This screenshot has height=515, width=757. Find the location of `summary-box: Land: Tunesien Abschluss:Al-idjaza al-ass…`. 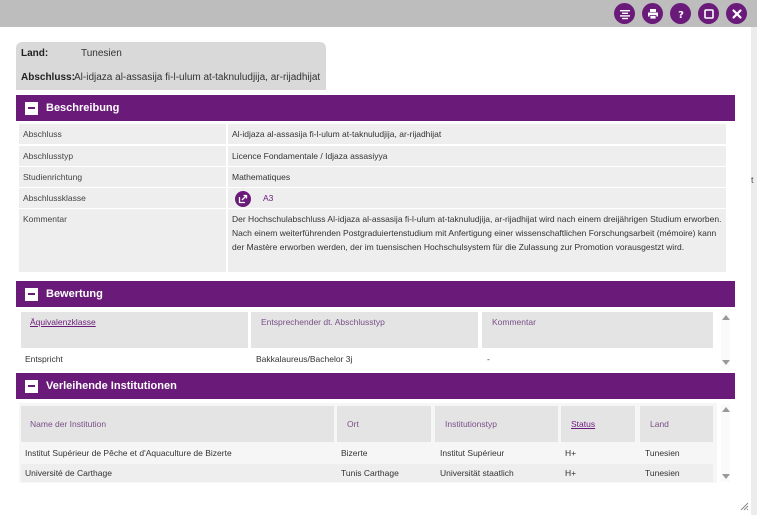

summary-box: Land: Tunesien Abschluss:Al-idjaza al-ass… is located at coordinates (171, 66).